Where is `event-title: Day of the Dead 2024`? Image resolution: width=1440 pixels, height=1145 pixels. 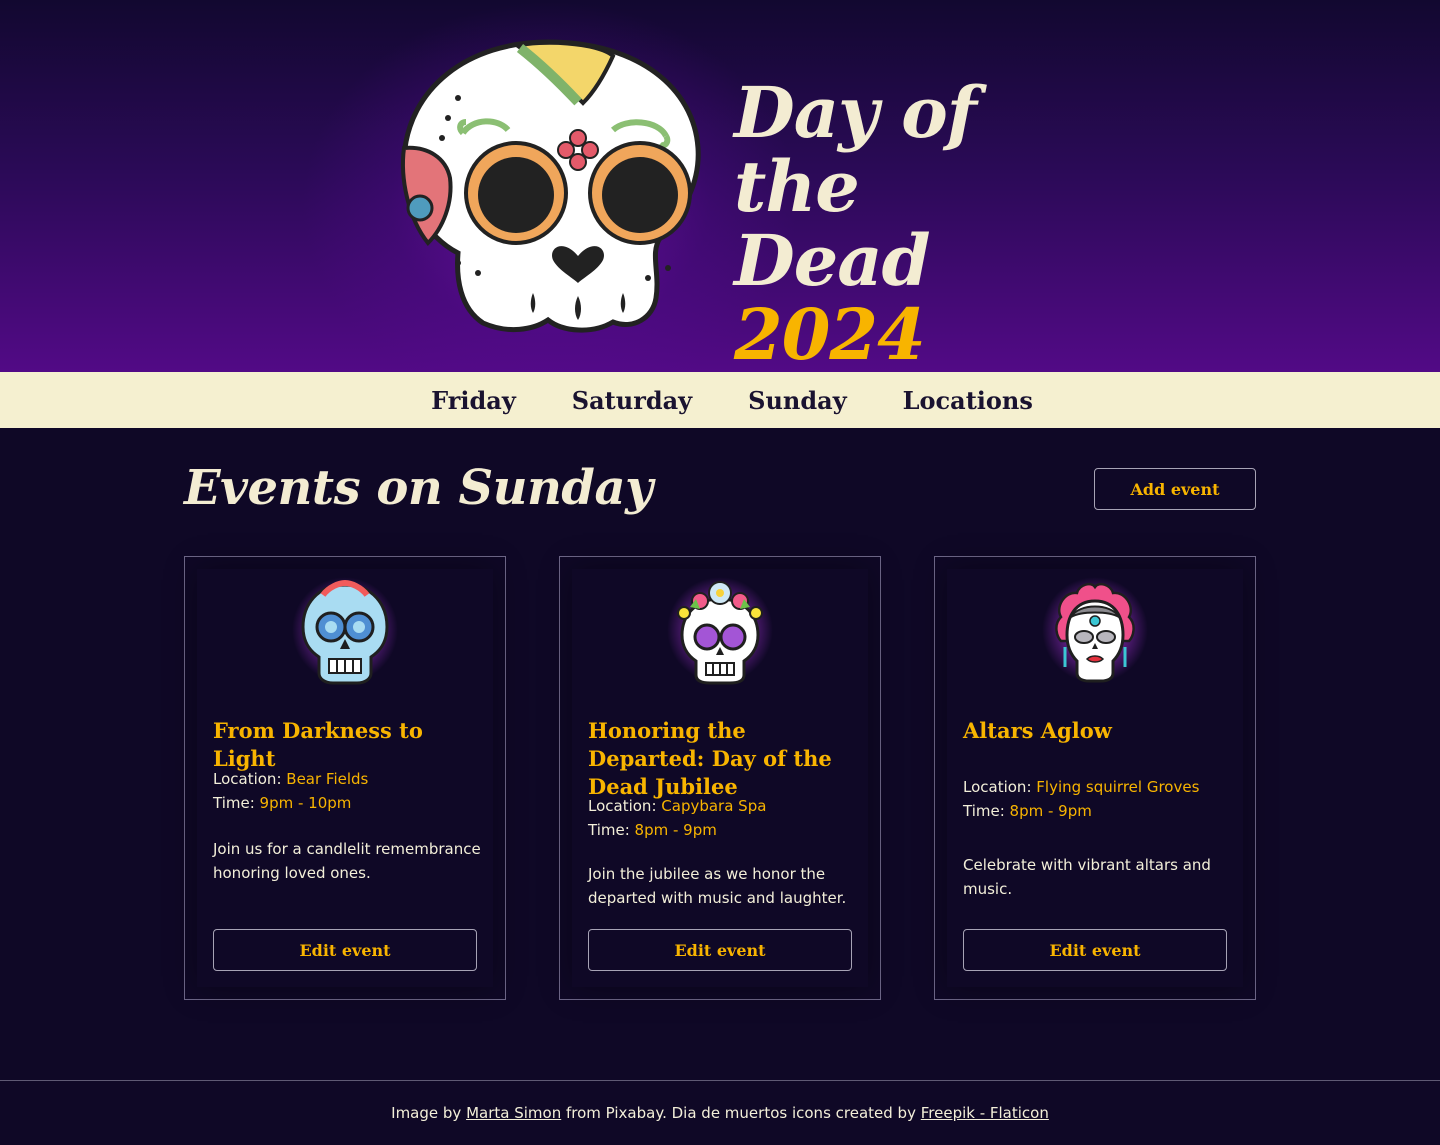 event-title: Day of the Dead 2024 is located at coordinates (904, 224).